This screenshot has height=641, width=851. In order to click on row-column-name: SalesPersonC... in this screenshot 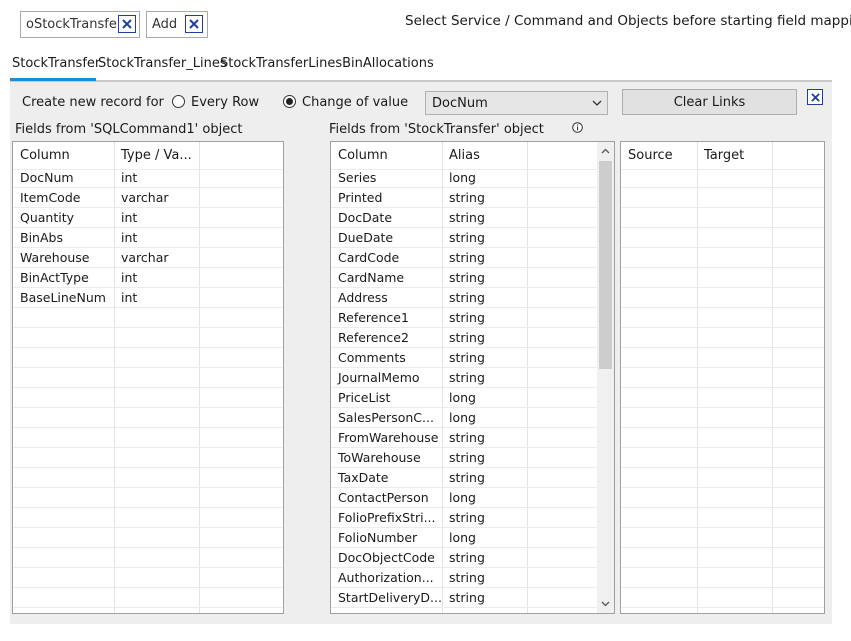, I will do `click(386, 417)`.